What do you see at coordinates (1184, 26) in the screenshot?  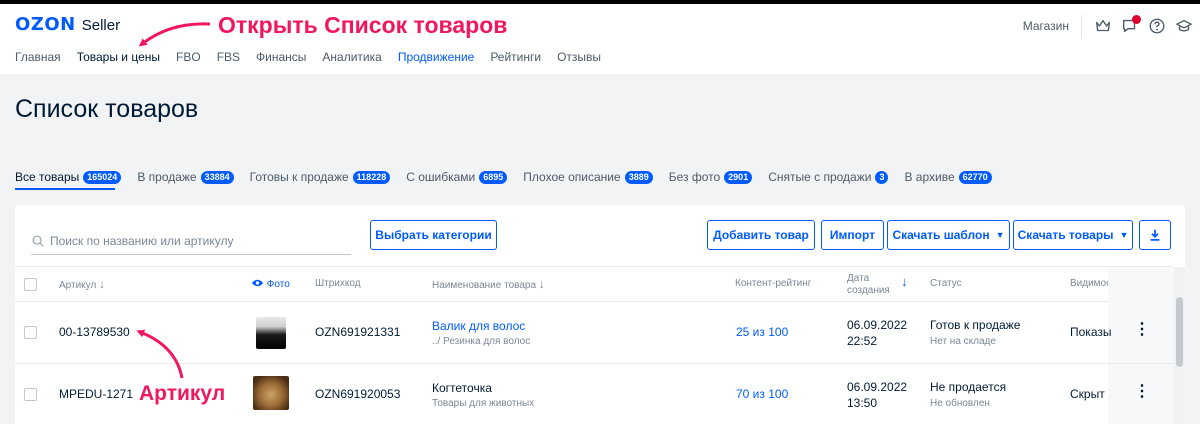 I see `graduation-cap-icon` at bounding box center [1184, 26].